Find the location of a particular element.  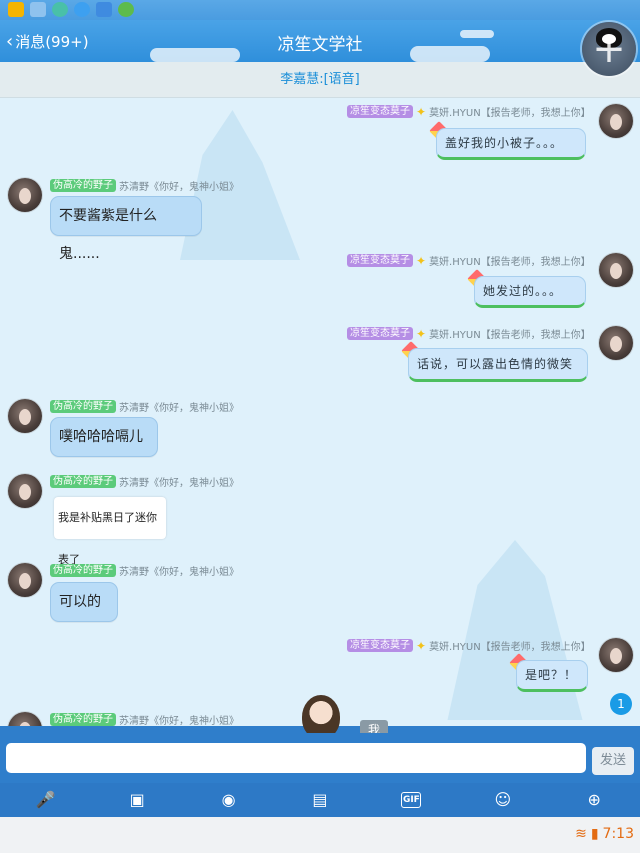

message-bubble: 她发过的。。。 is located at coordinates (530, 292).